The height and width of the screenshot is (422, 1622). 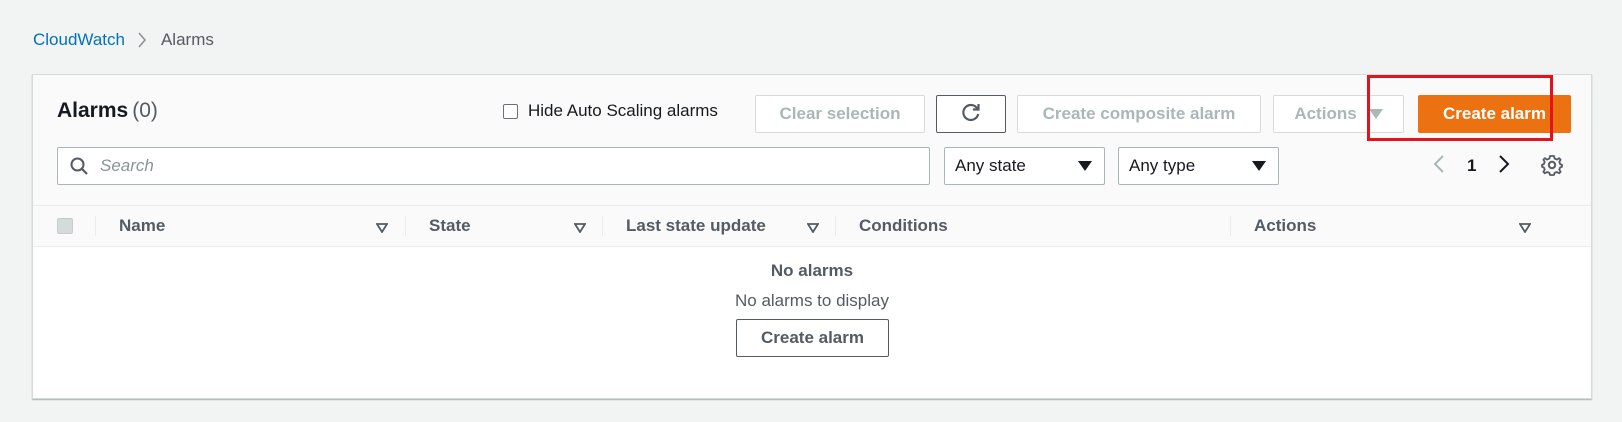 I want to click on previous-page-icon, so click(x=1439, y=166).